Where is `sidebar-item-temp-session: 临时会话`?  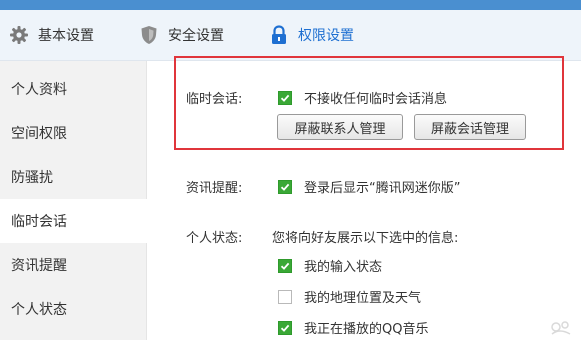 sidebar-item-temp-session: 临时会话 is located at coordinates (73, 221).